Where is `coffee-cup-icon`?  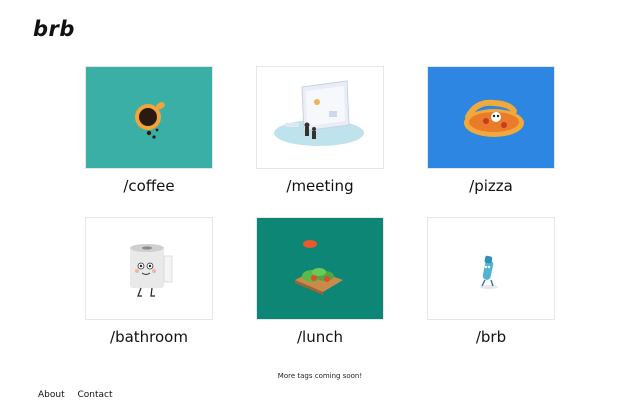
coffee-cup-icon is located at coordinates (149, 117).